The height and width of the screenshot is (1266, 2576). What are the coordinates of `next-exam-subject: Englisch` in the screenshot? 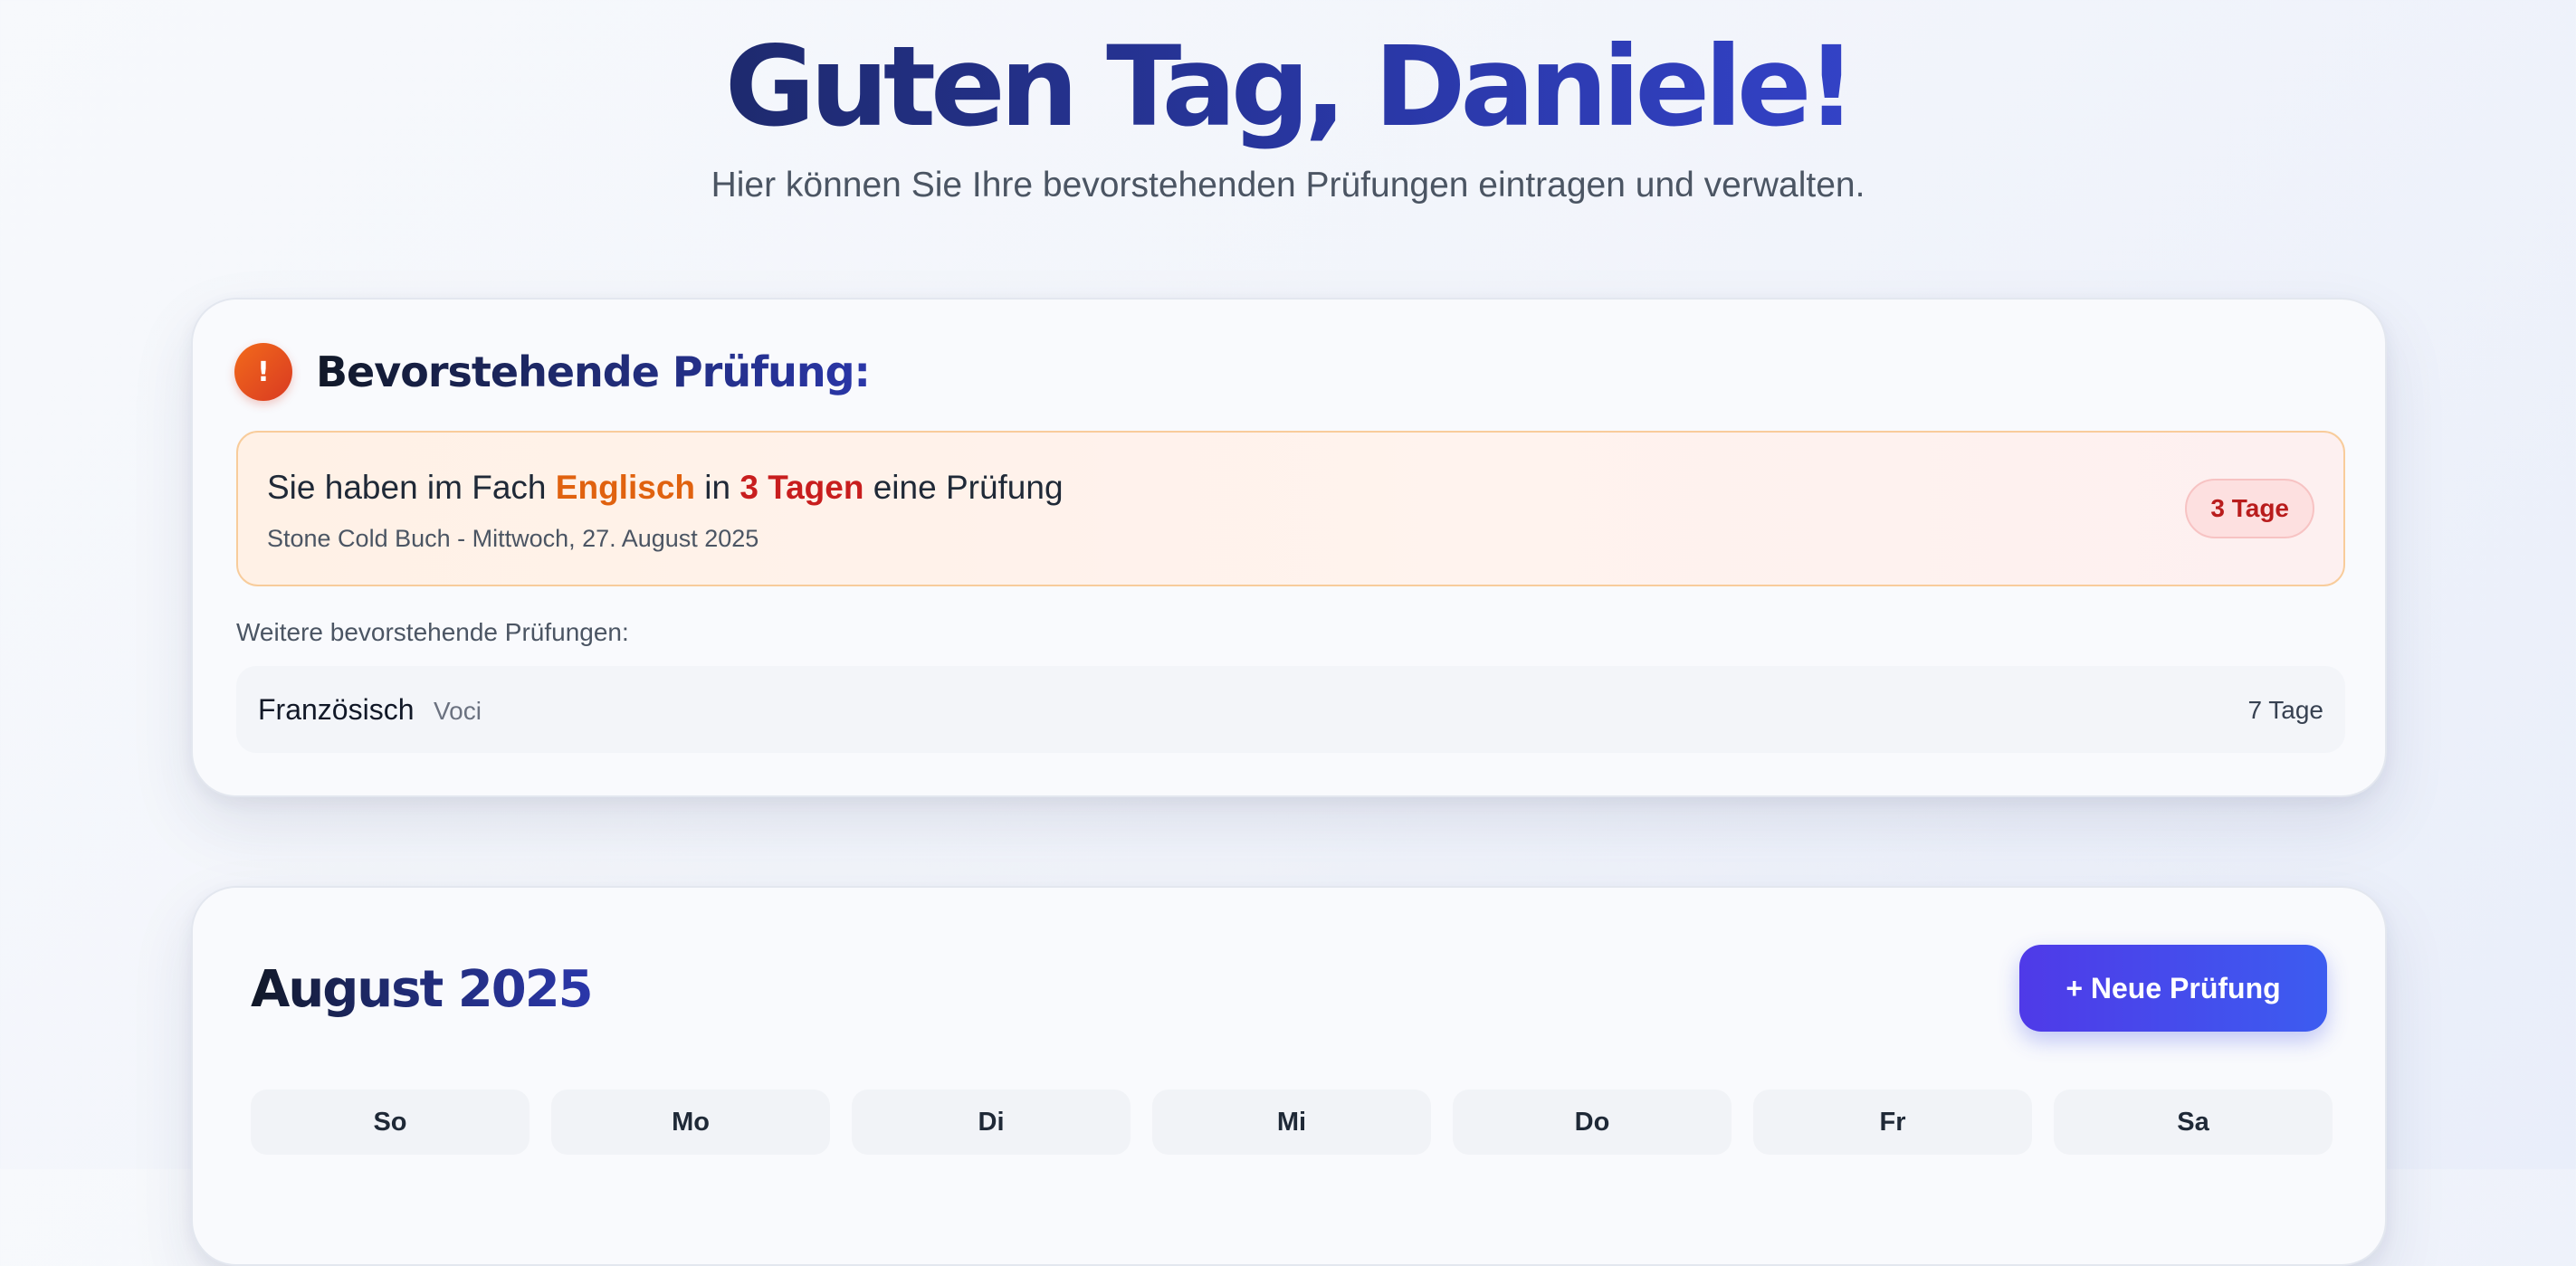 It's located at (625, 487).